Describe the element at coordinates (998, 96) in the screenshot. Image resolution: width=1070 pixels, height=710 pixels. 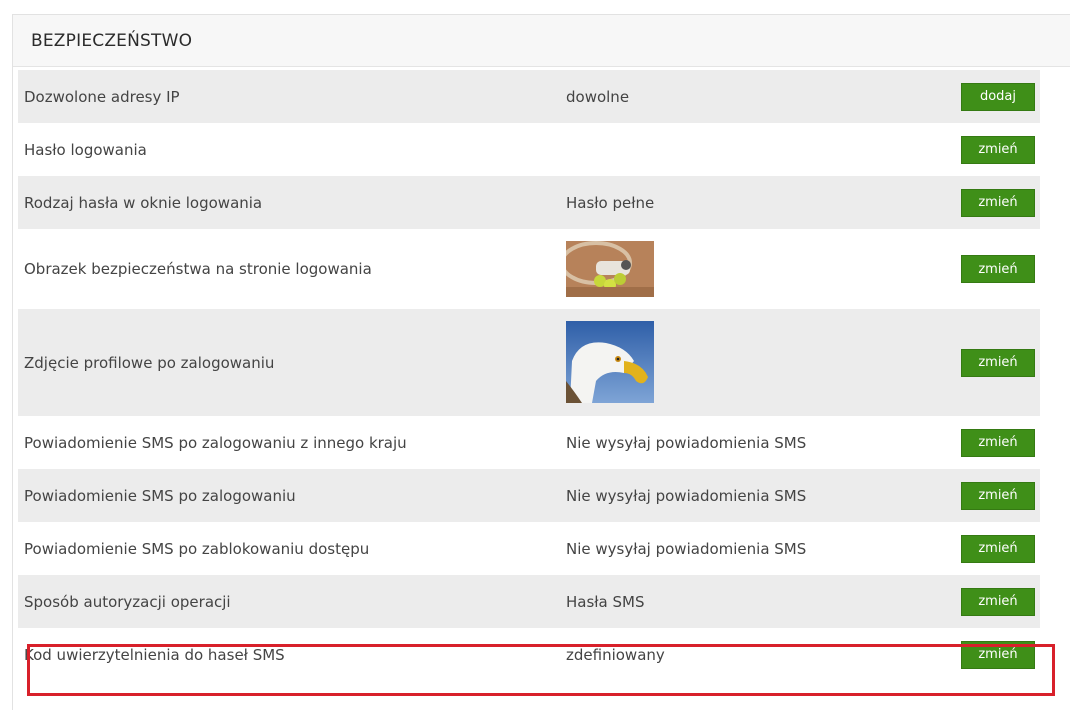
I see `add-button: dodaj` at that location.